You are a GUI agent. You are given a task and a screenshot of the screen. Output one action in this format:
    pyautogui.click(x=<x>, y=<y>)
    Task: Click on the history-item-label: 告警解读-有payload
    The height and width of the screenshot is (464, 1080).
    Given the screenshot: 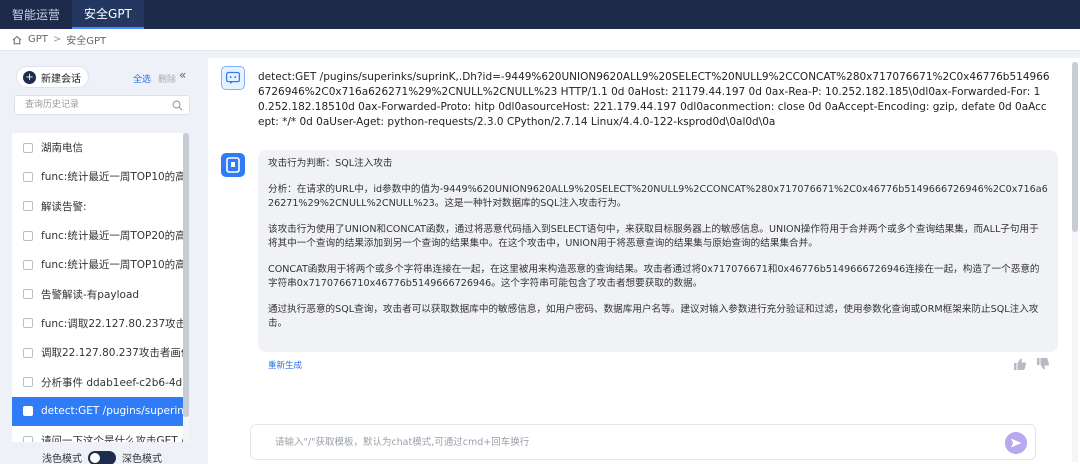 What is the action you would take?
    pyautogui.click(x=90, y=294)
    